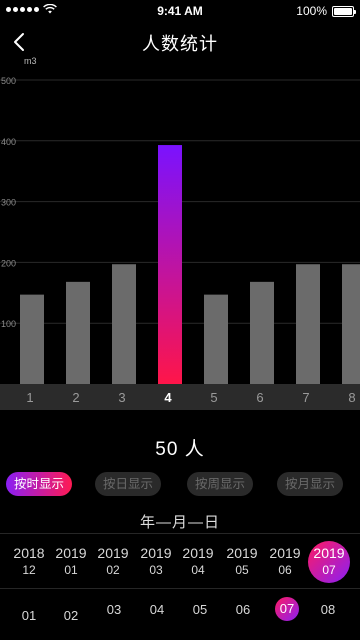 Image resolution: width=360 pixels, height=640 pixels. Describe the element at coordinates (121, 397) in the screenshot. I see `x-tick-label: 3` at that location.